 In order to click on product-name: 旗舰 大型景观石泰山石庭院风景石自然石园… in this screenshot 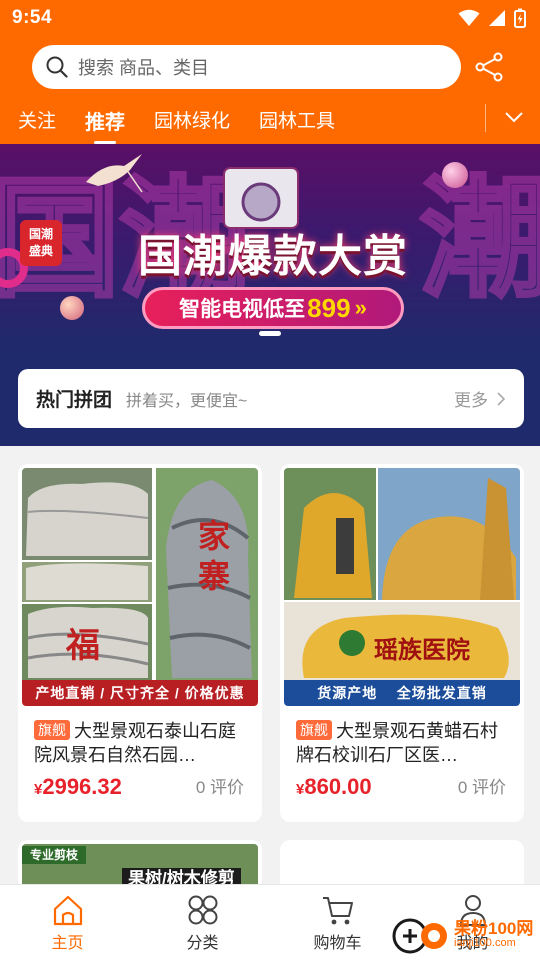, I will do `click(142, 743)`.